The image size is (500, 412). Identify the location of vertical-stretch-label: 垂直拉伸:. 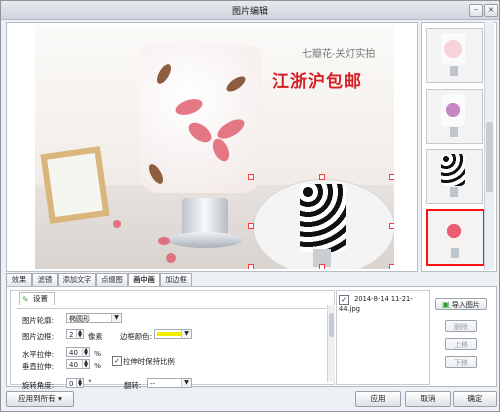
(38, 366).